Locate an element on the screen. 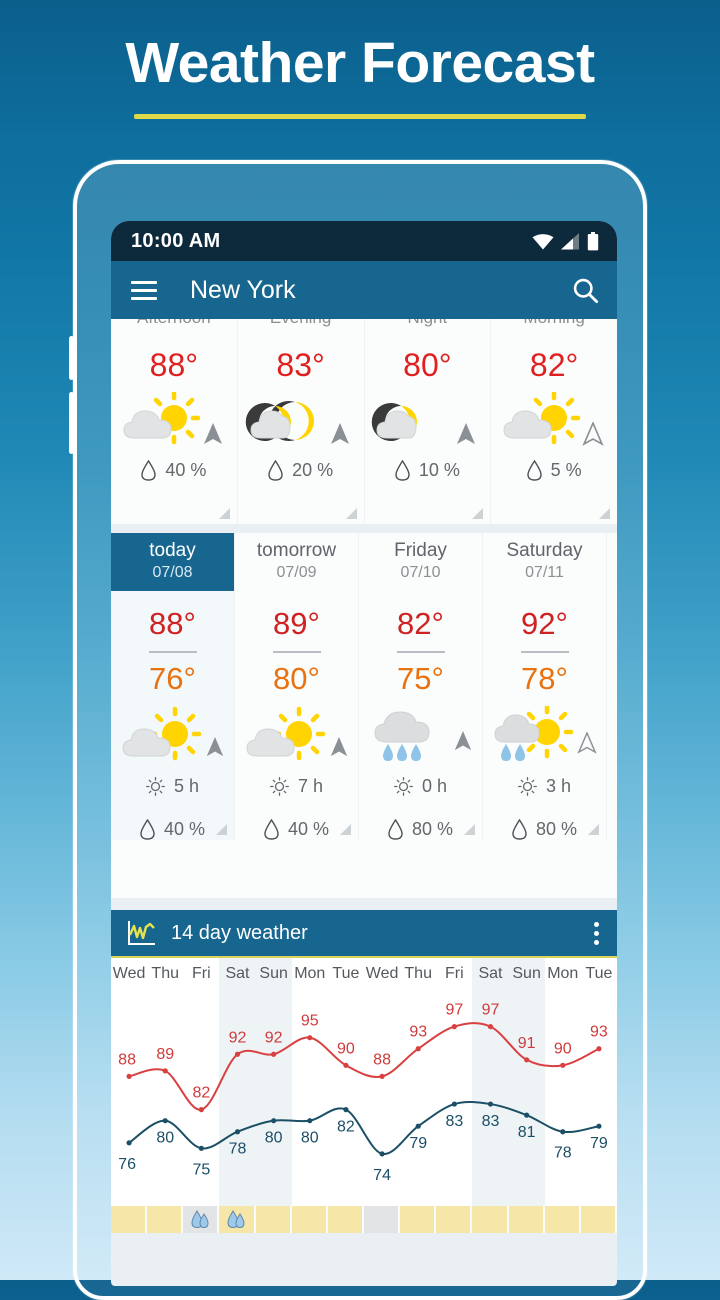 The width and height of the screenshot is (720, 1300). daily-date: 07/09 is located at coordinates (296, 572).